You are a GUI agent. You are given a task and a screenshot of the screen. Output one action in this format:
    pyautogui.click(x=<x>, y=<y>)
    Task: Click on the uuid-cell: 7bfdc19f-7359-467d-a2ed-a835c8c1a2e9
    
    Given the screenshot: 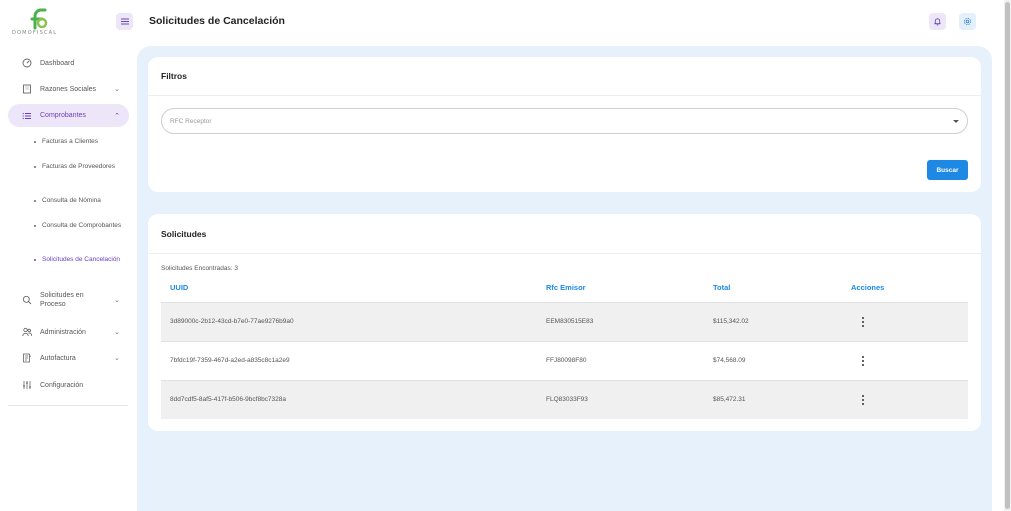 What is the action you would take?
    pyautogui.click(x=230, y=360)
    